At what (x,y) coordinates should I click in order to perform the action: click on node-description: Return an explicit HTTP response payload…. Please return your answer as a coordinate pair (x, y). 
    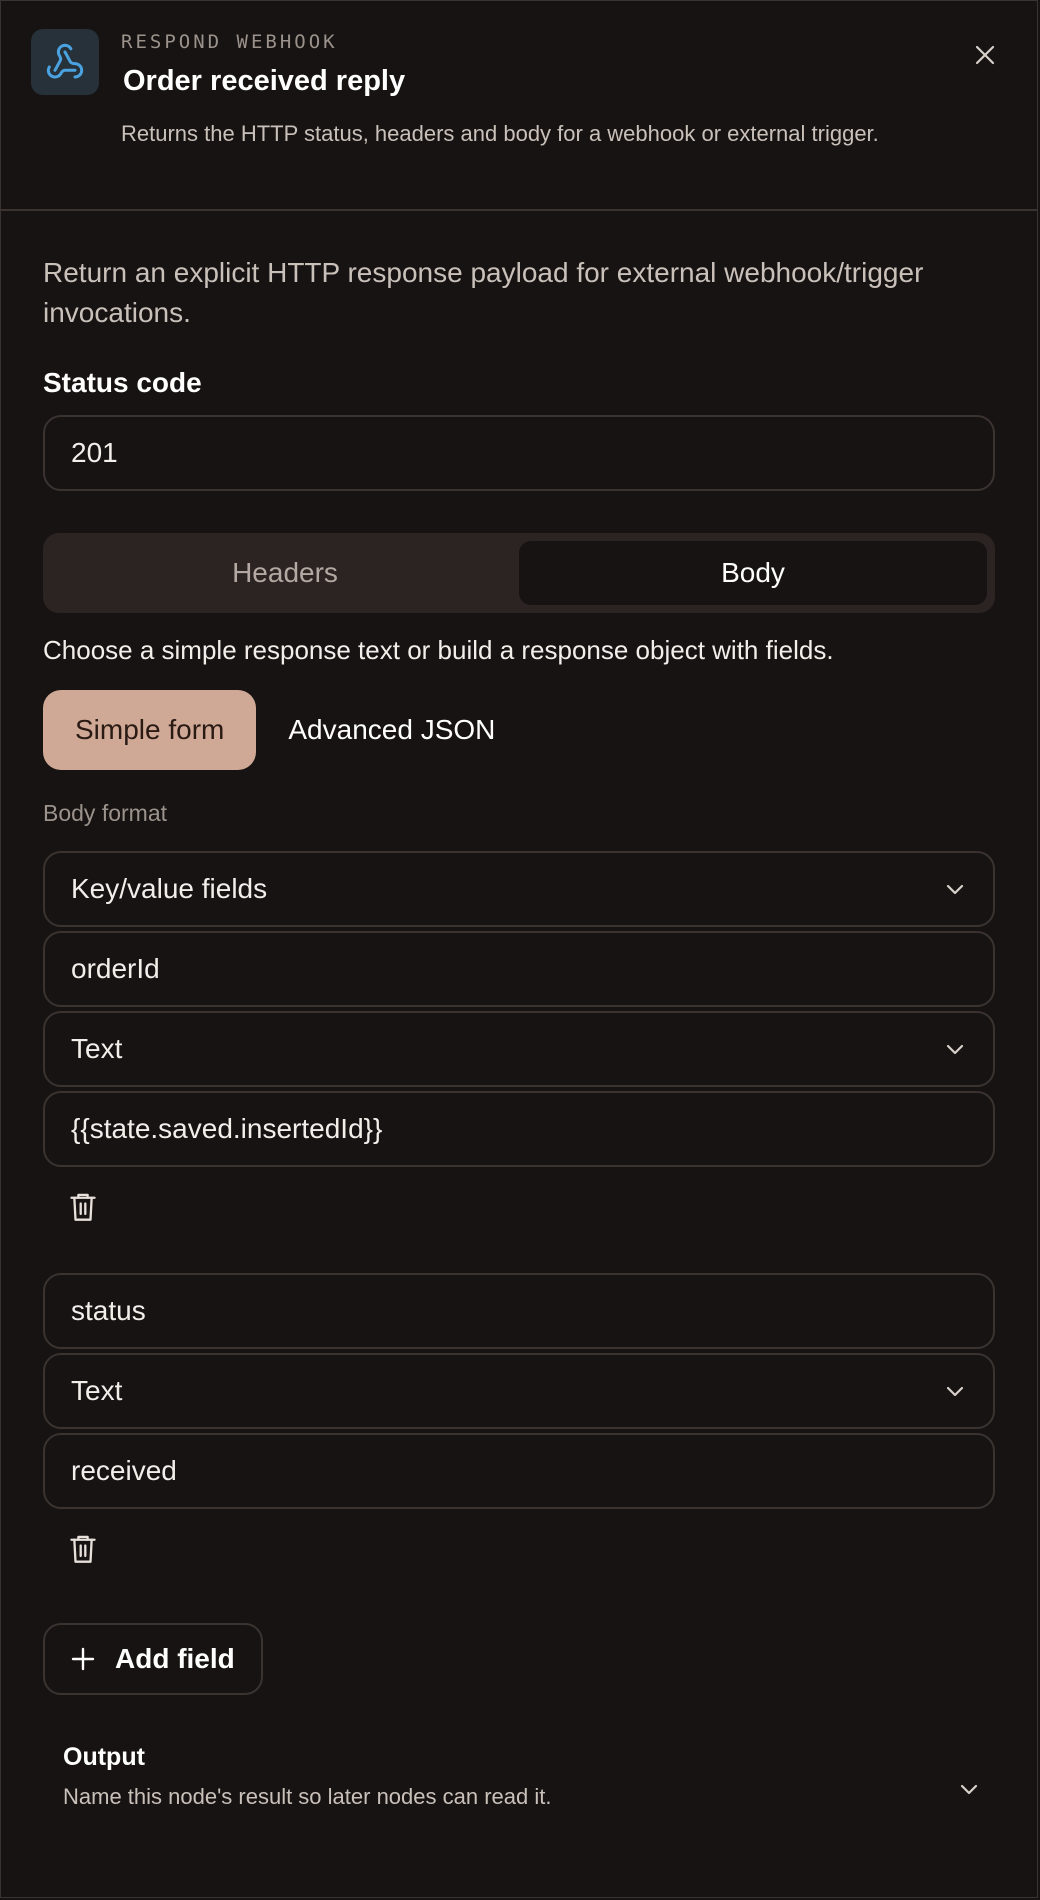
    Looking at the image, I should click on (483, 292).